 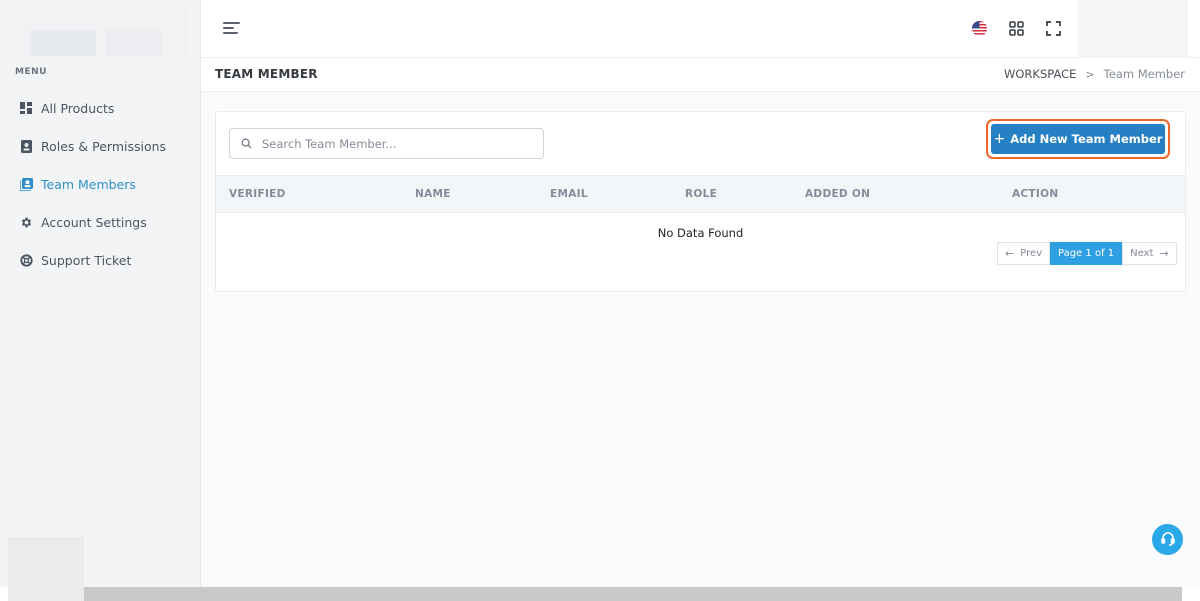 What do you see at coordinates (700, 75) in the screenshot?
I see `page-header: TEAM MEMBER WORKSPACE > Team Member` at bounding box center [700, 75].